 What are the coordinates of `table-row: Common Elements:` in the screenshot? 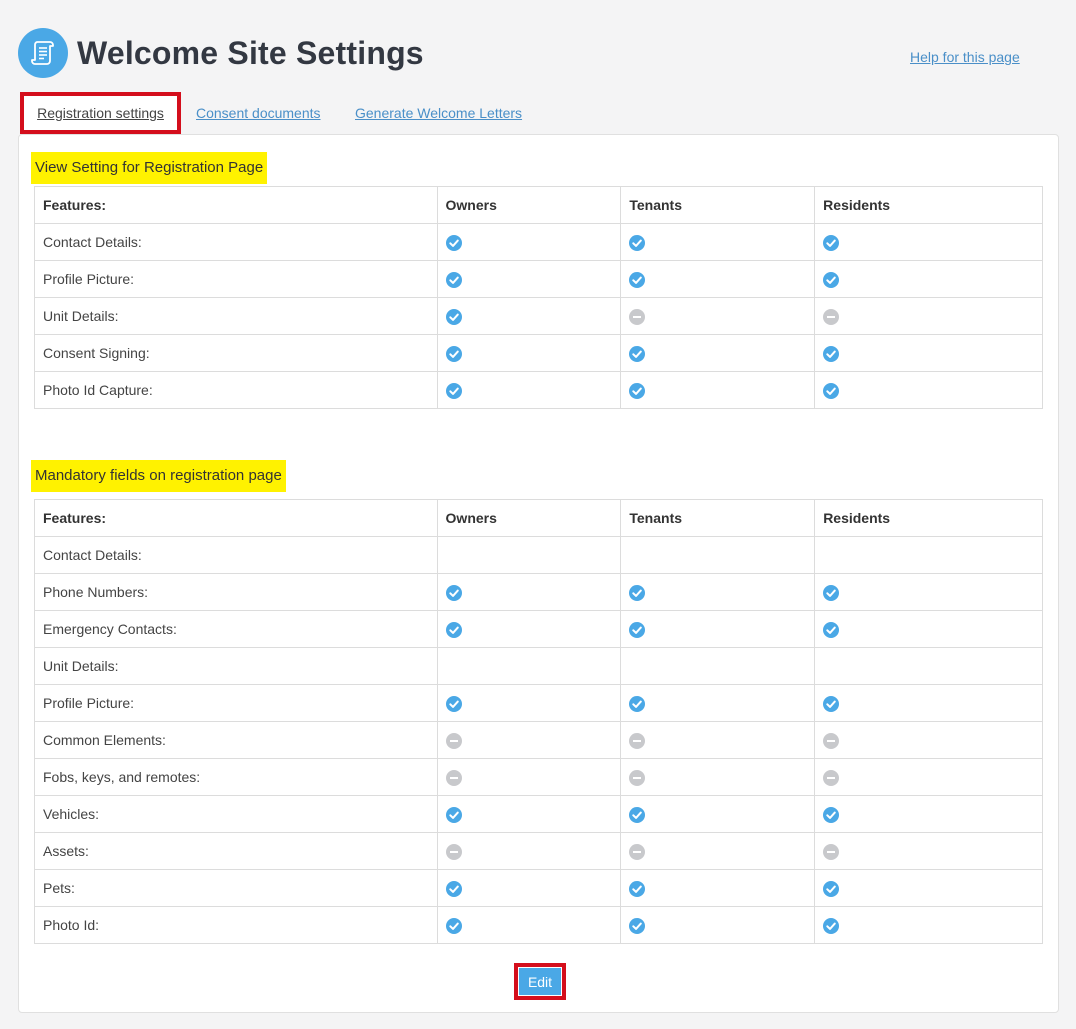 It's located at (538, 740).